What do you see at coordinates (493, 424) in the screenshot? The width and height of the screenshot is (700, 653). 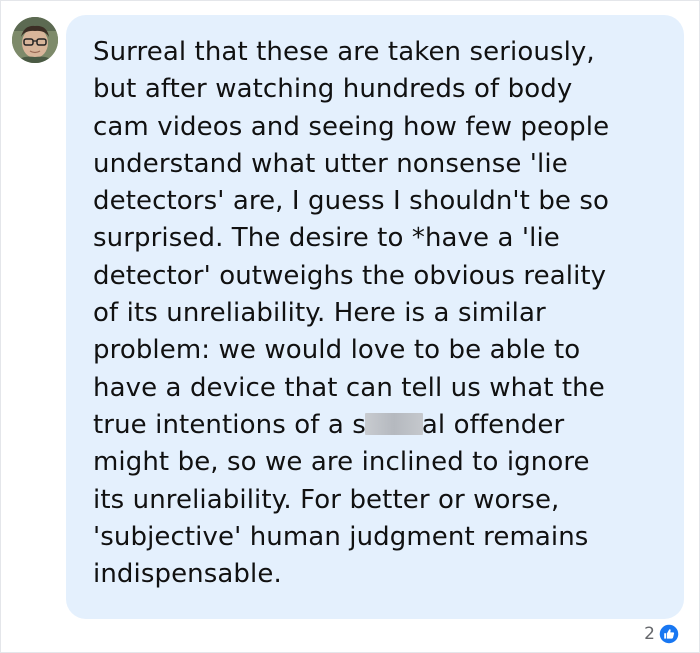 I see `censored-line-after: al offender` at bounding box center [493, 424].